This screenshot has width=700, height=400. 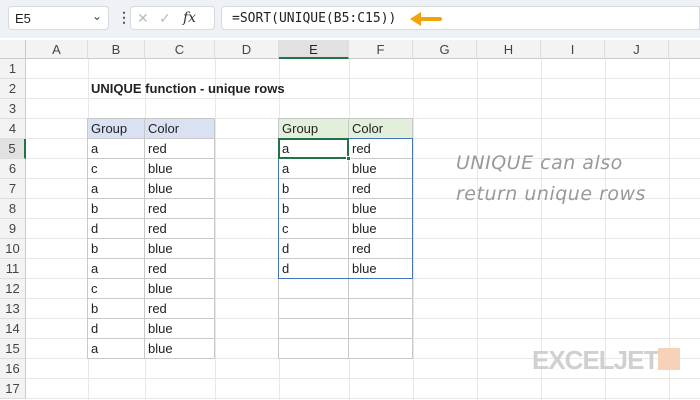 I want to click on column-header-e: E, so click(x=314, y=49).